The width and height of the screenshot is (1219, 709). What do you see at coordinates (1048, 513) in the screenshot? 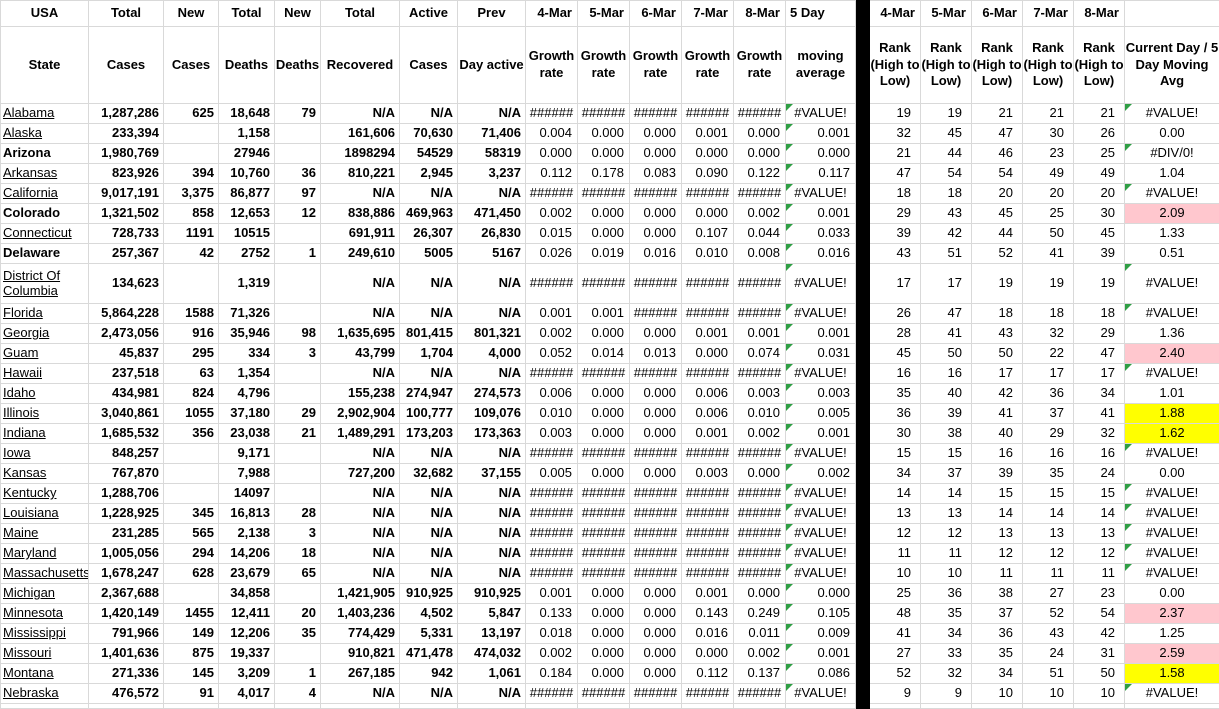
I see `rank-cell: 14` at bounding box center [1048, 513].